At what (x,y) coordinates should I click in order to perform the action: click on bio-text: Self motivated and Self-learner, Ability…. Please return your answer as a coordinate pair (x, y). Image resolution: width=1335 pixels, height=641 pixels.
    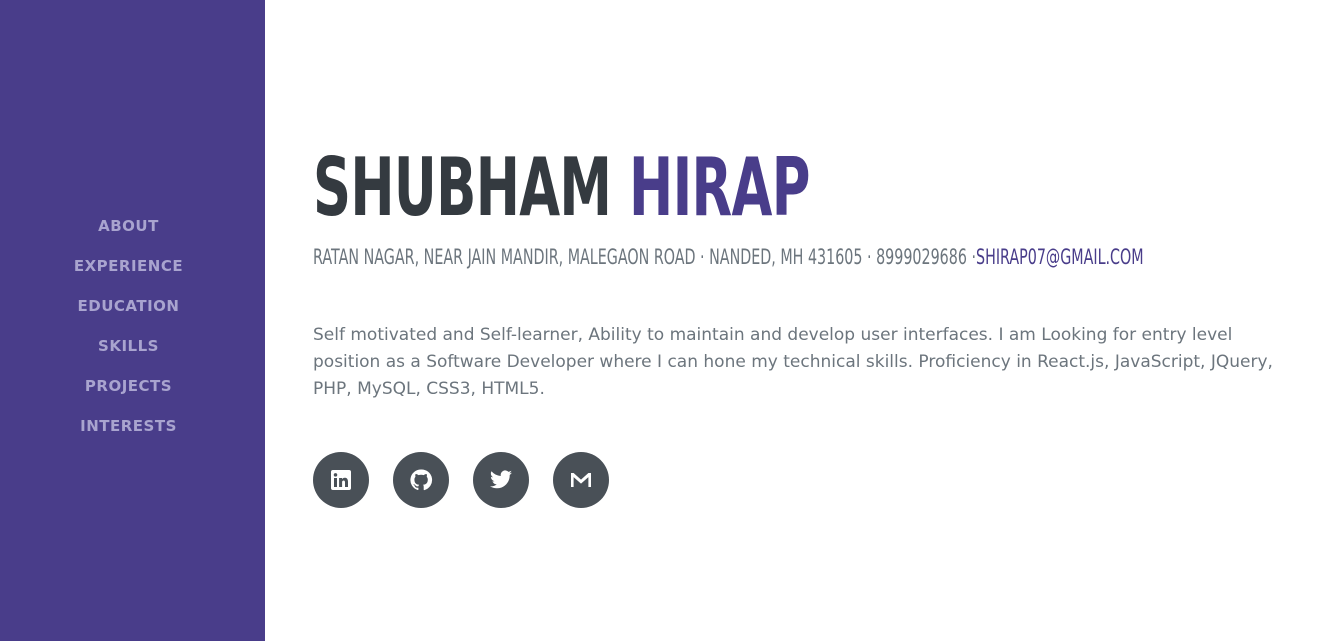
    Looking at the image, I should click on (793, 362).